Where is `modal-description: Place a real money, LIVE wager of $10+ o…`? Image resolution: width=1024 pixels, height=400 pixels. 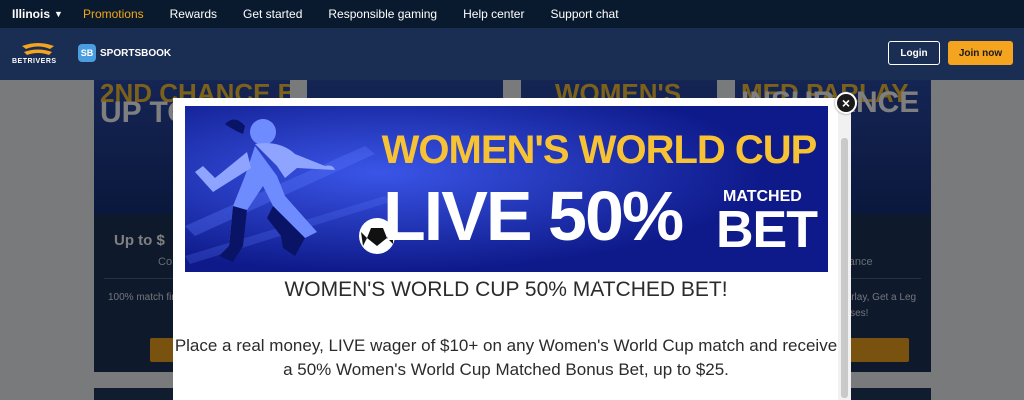
modal-description: Place a real money, LIVE wager of $10+ o… is located at coordinates (506, 357).